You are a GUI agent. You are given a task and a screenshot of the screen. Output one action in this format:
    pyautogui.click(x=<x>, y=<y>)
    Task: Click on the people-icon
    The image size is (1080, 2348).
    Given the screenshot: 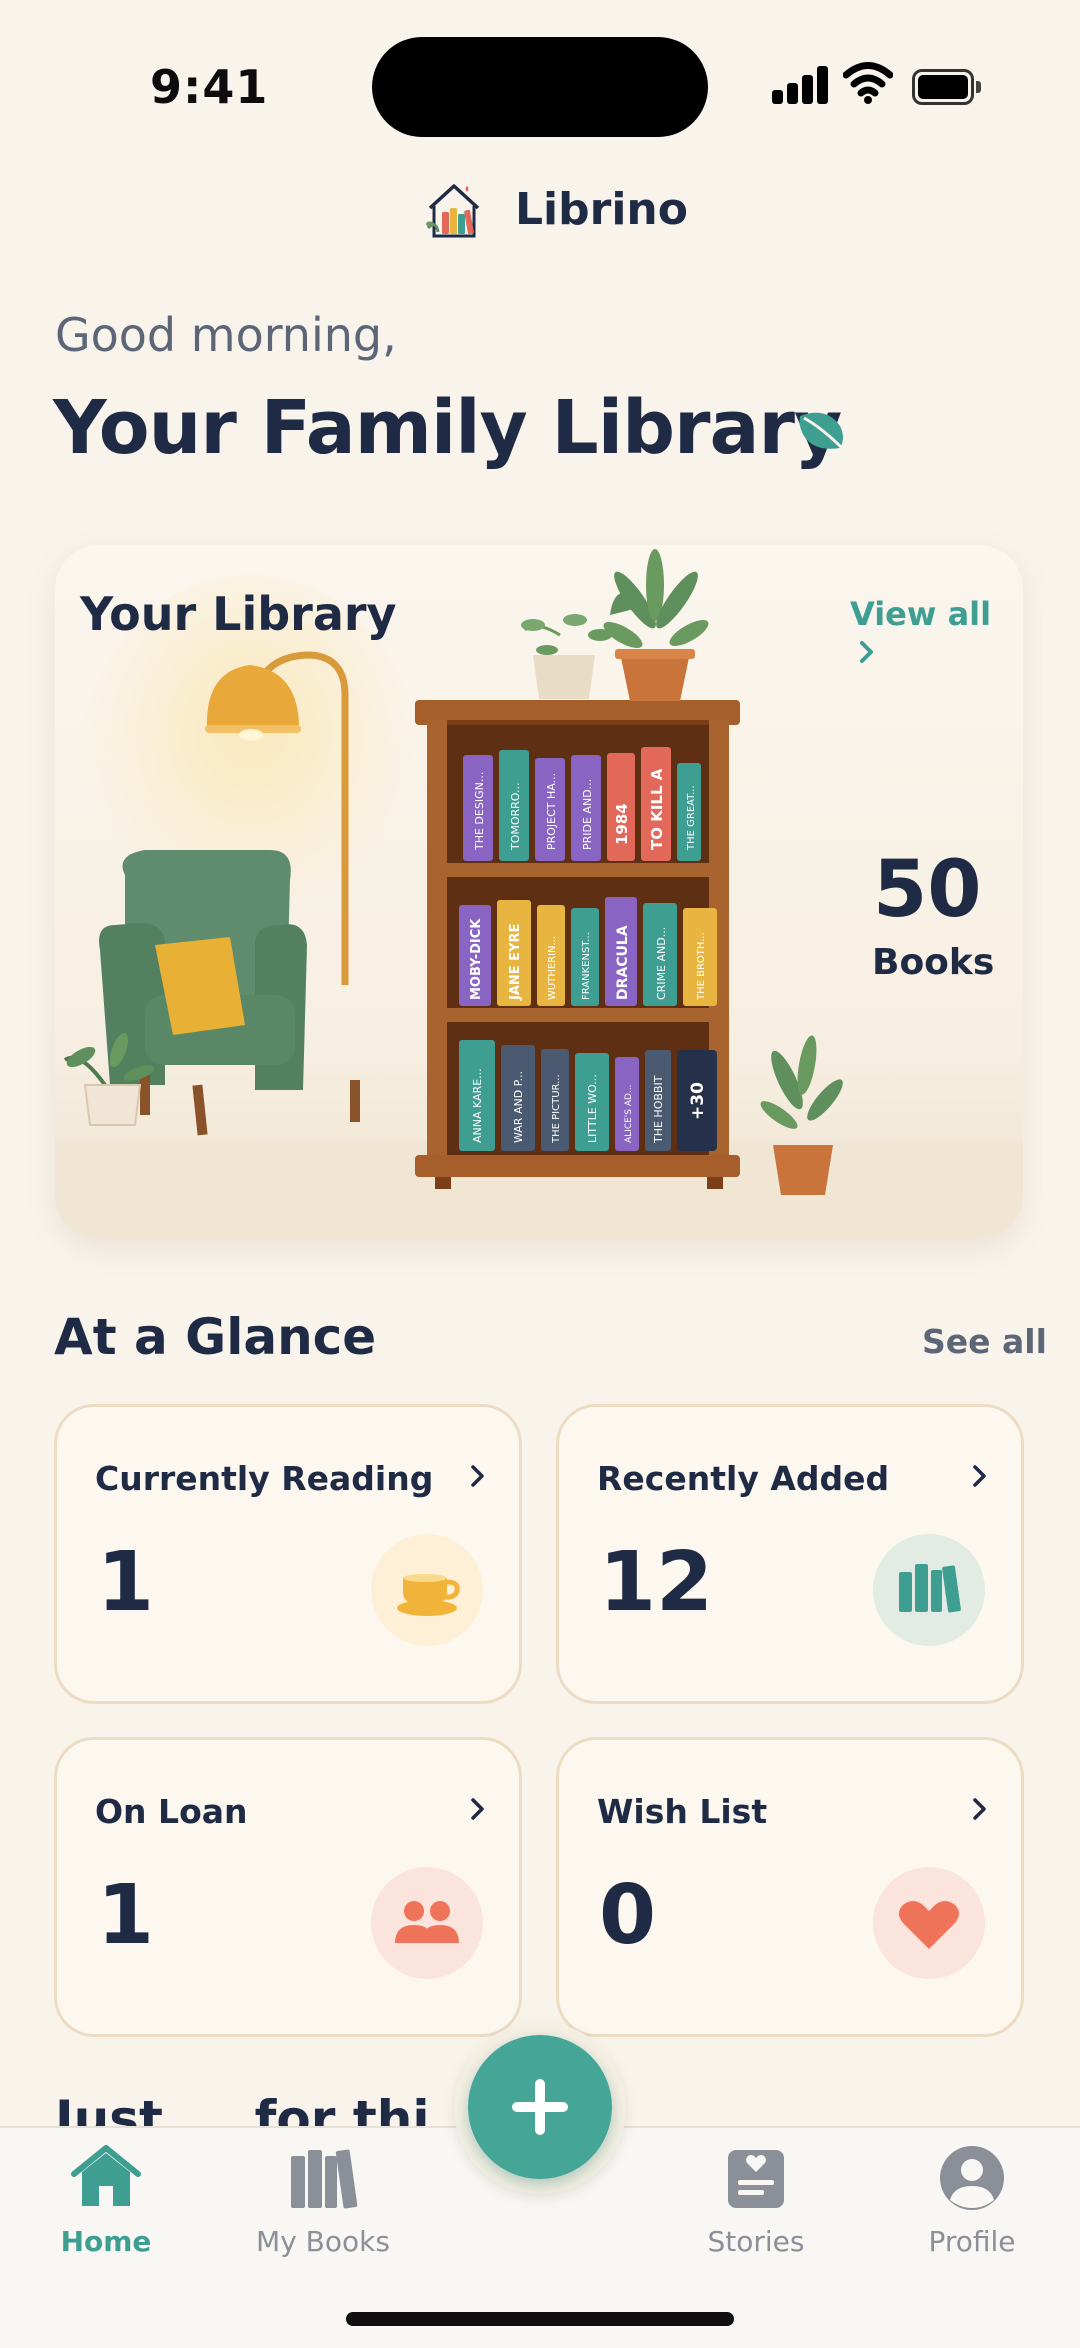 What is the action you would take?
    pyautogui.click(x=427, y=1923)
    